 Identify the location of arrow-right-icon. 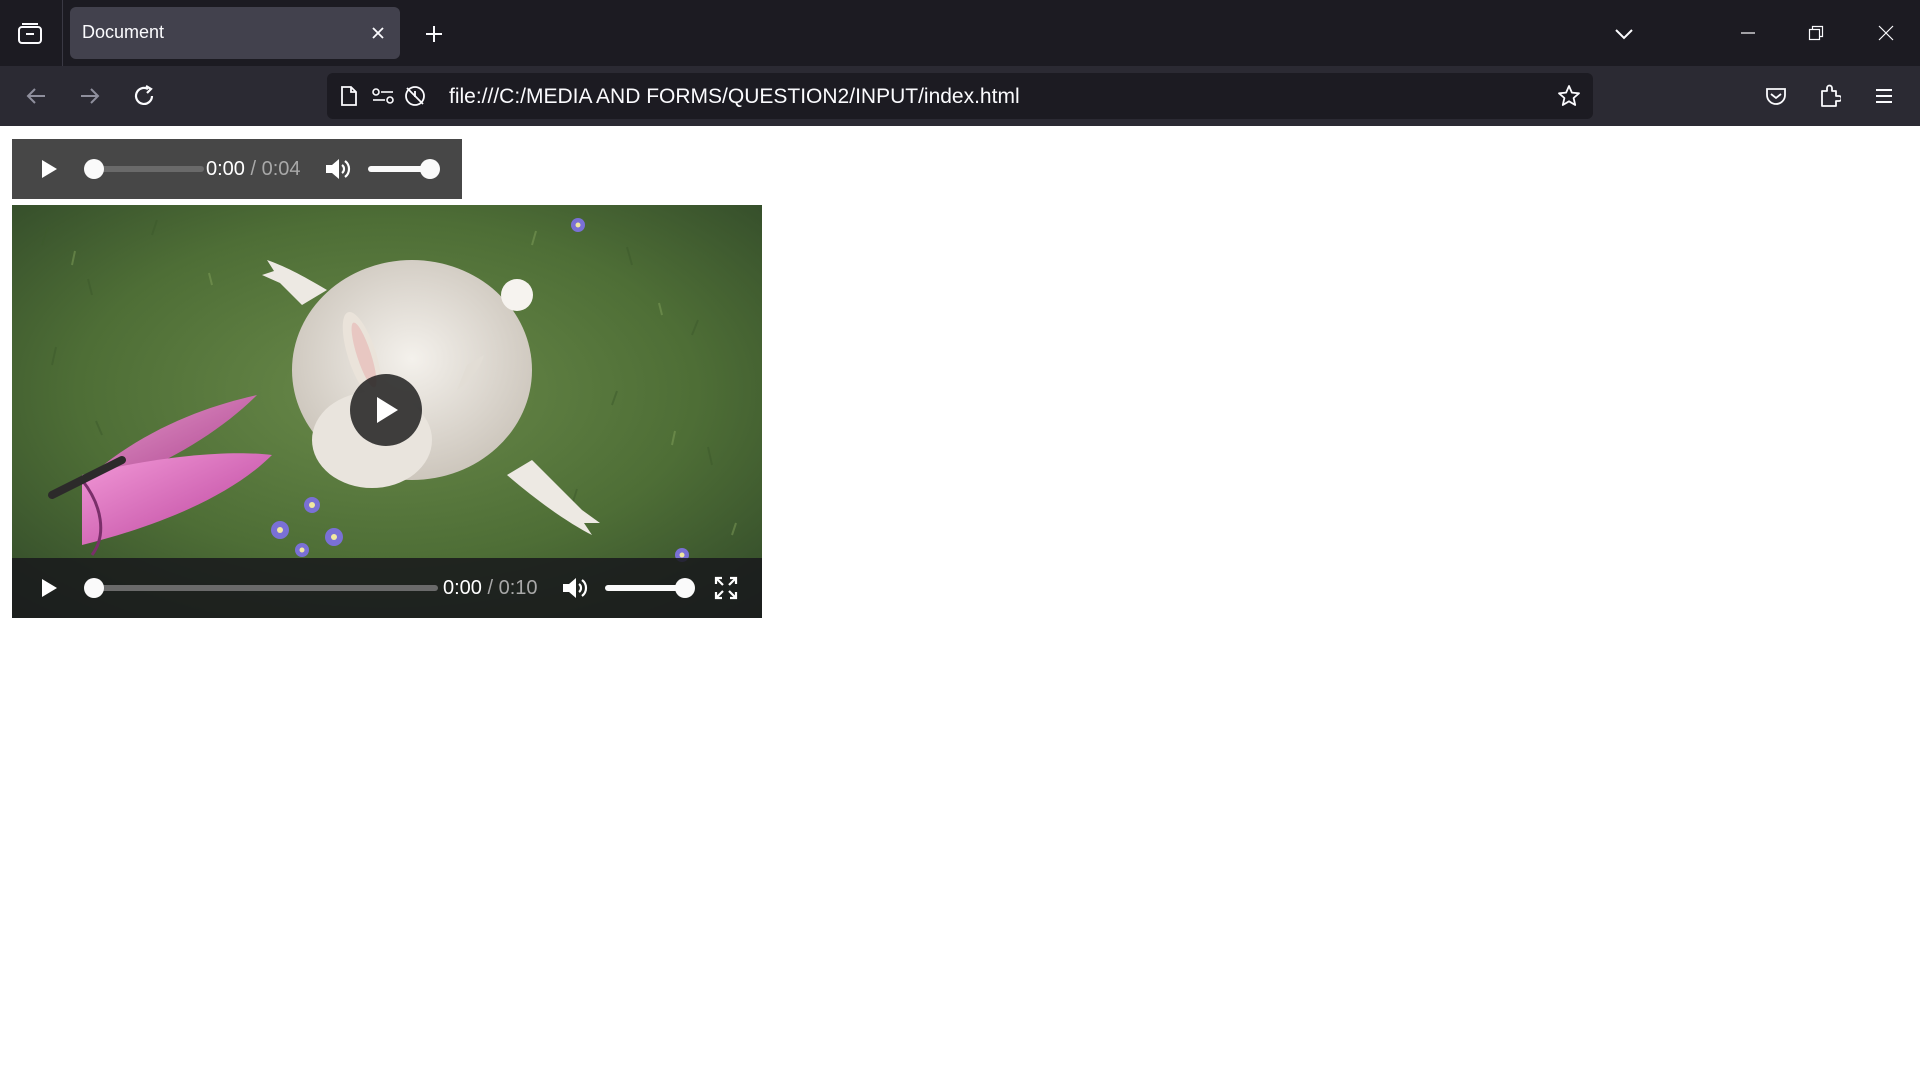
(90, 96).